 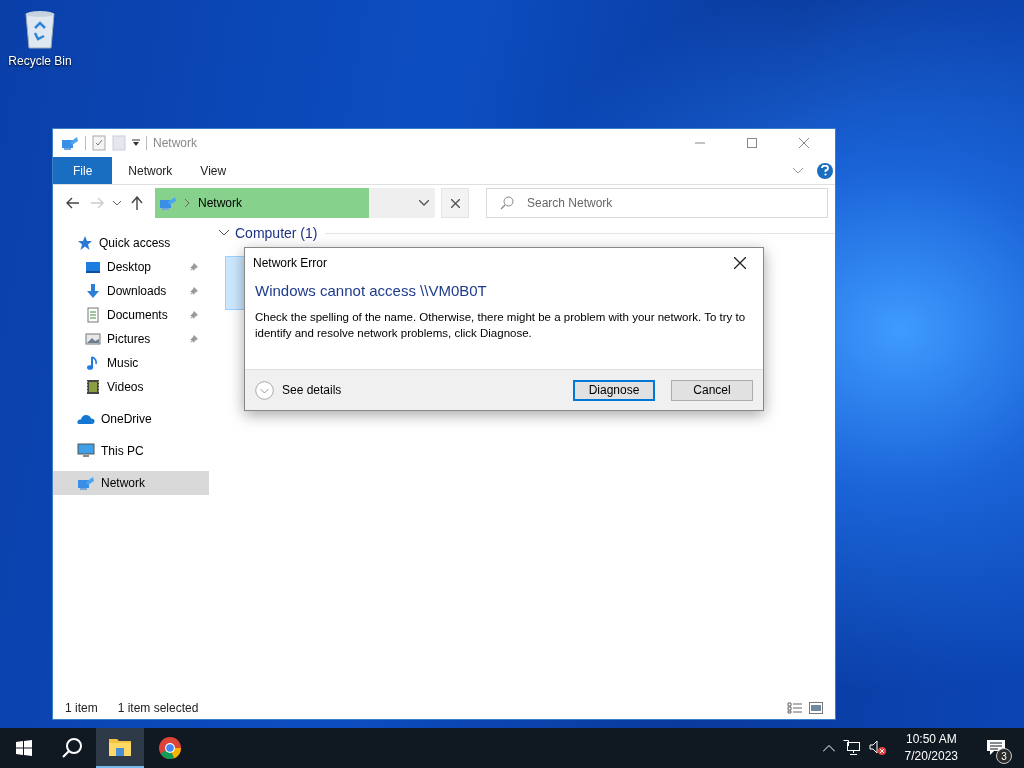 What do you see at coordinates (290, 263) in the screenshot?
I see `dialog-title: Network Error` at bounding box center [290, 263].